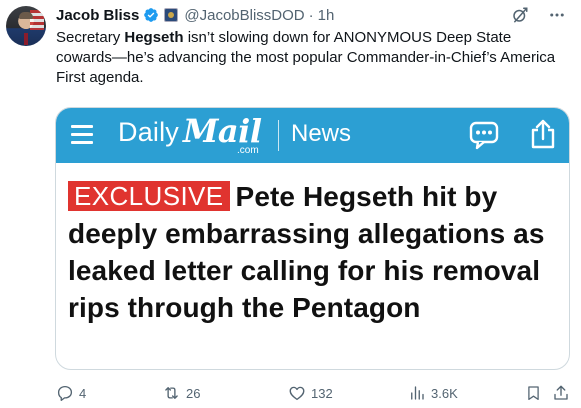 This screenshot has width=581, height=408. I want to click on action-bar: 4 26 132 3.6K, so click(313, 395).